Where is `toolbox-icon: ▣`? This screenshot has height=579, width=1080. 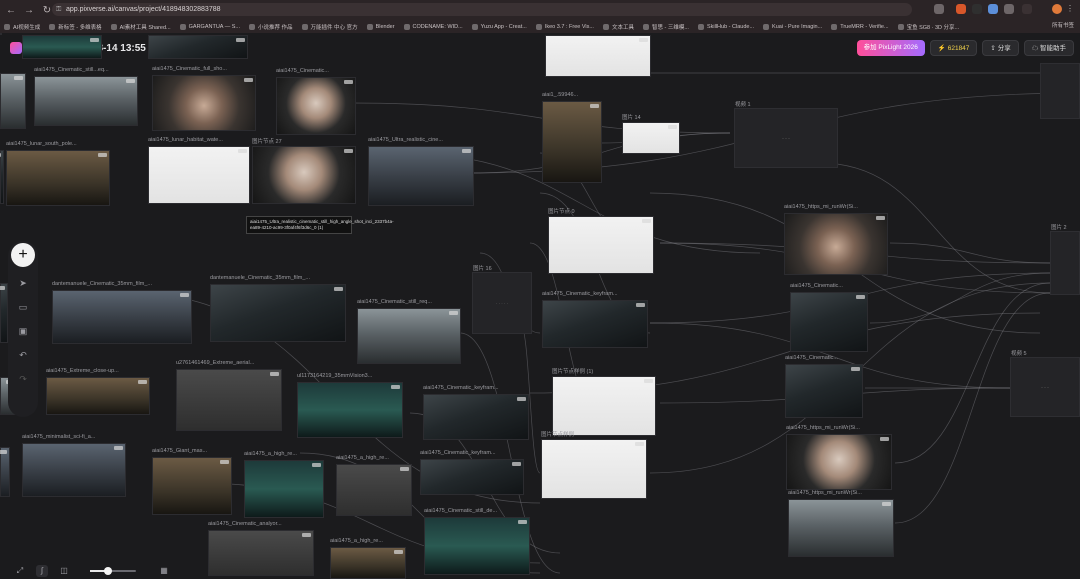 toolbox-icon: ▣ is located at coordinates (23, 331).